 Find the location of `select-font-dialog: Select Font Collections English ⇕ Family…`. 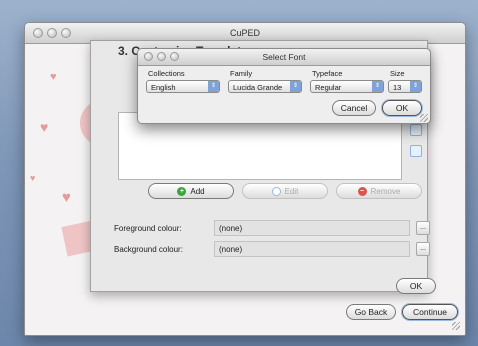

select-font-dialog: Select Font Collections English ⇕ Family… is located at coordinates (284, 86).